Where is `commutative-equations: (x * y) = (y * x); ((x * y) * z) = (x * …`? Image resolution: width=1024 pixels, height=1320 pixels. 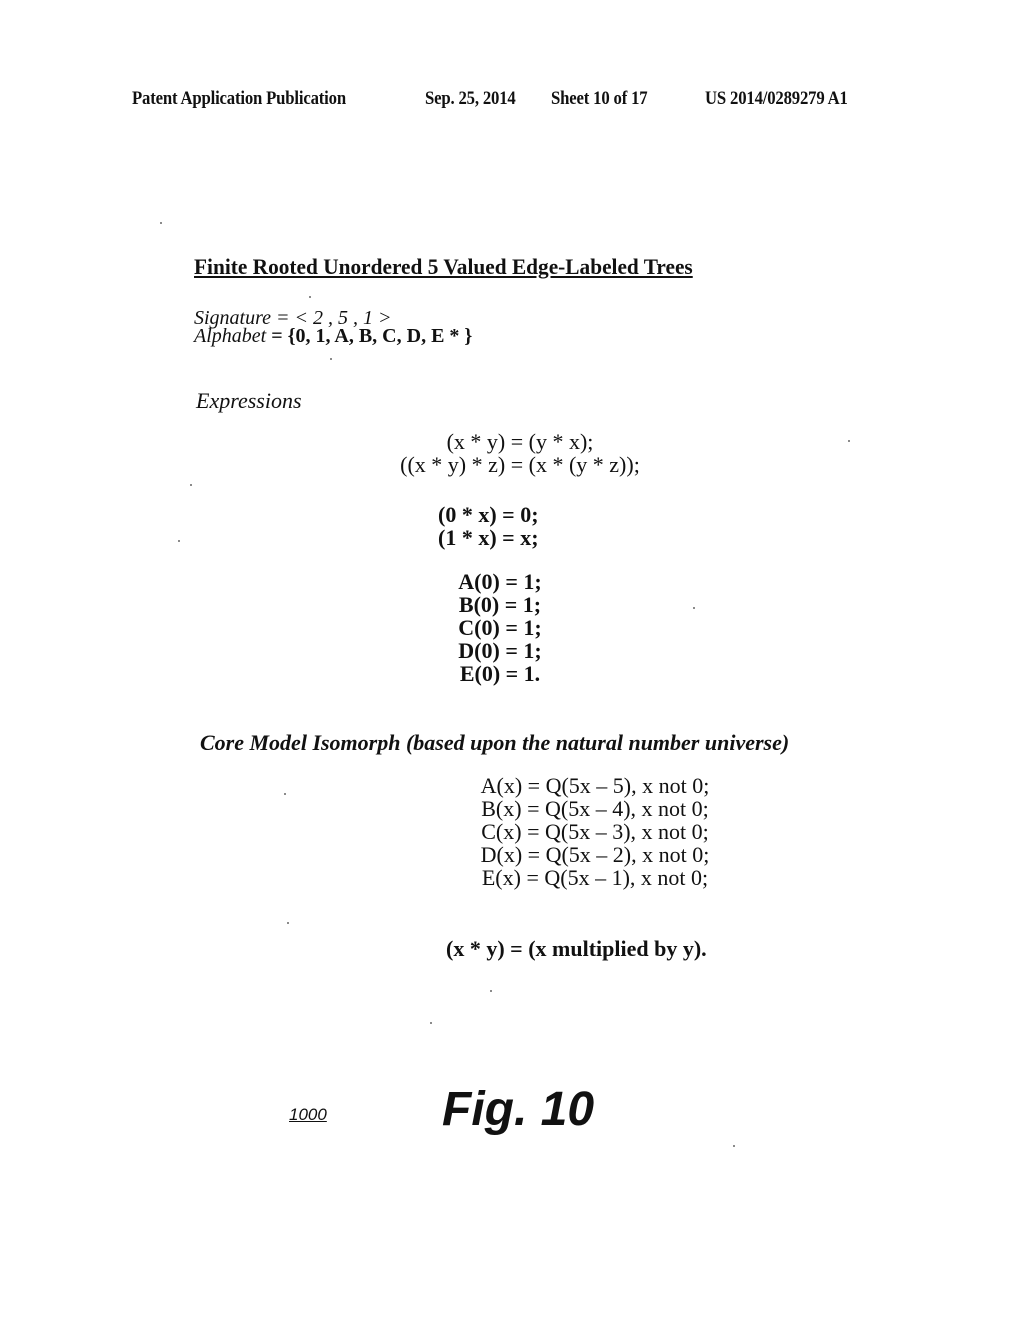 commutative-equations: (x * y) = (y * x); ((x * y) * z) = (x * … is located at coordinates (520, 453).